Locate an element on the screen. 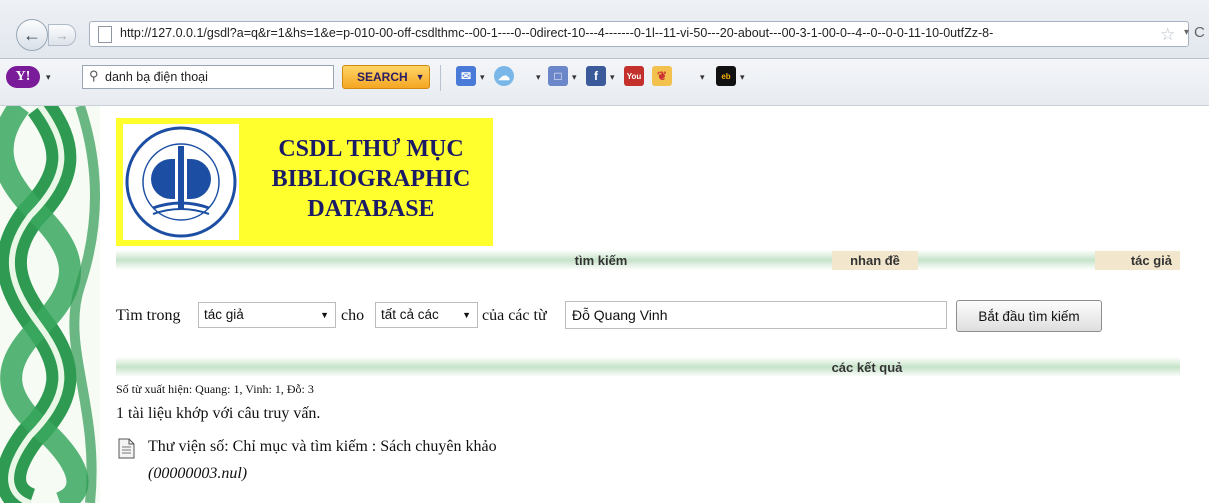 The height and width of the screenshot is (503, 1209). document-icon is located at coordinates (126, 448).